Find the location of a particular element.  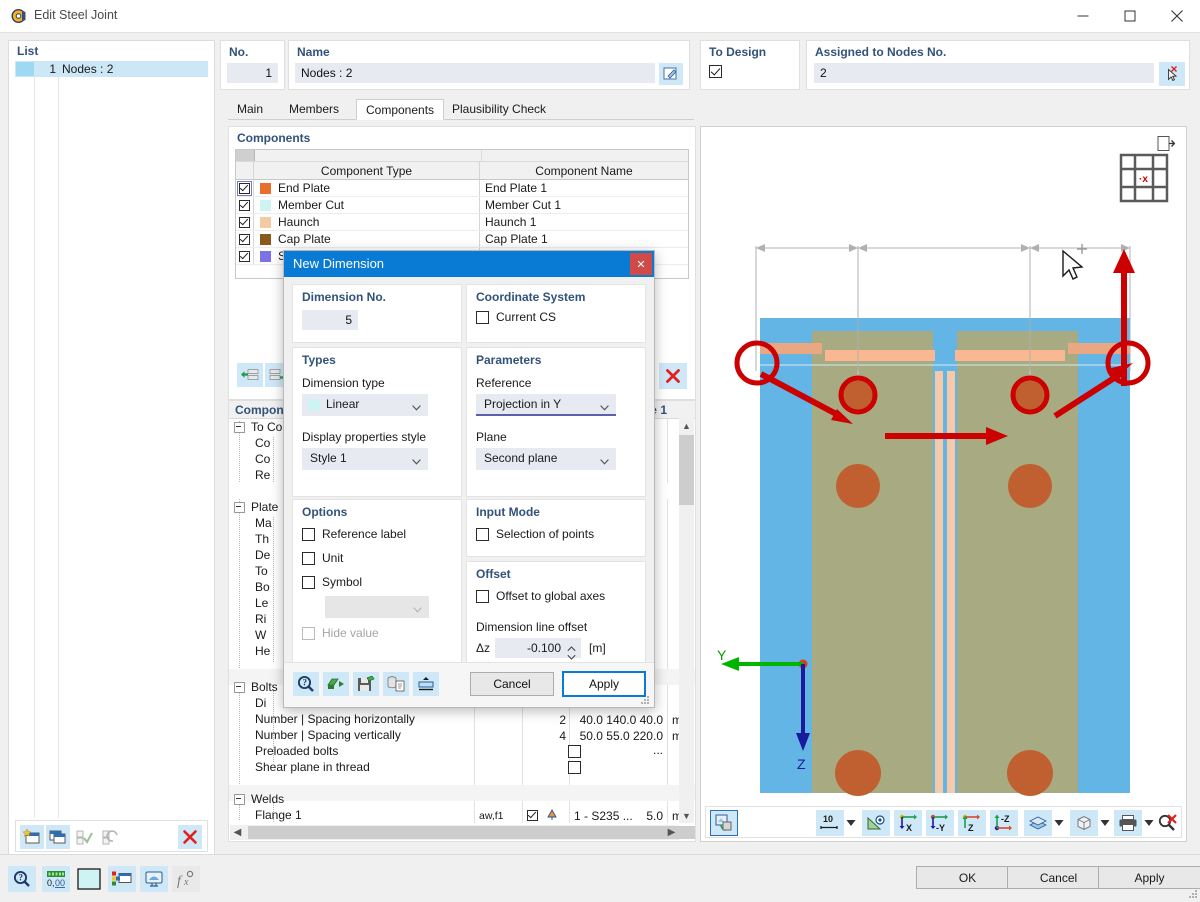

render-toggle-icon is located at coordinates (724, 823).